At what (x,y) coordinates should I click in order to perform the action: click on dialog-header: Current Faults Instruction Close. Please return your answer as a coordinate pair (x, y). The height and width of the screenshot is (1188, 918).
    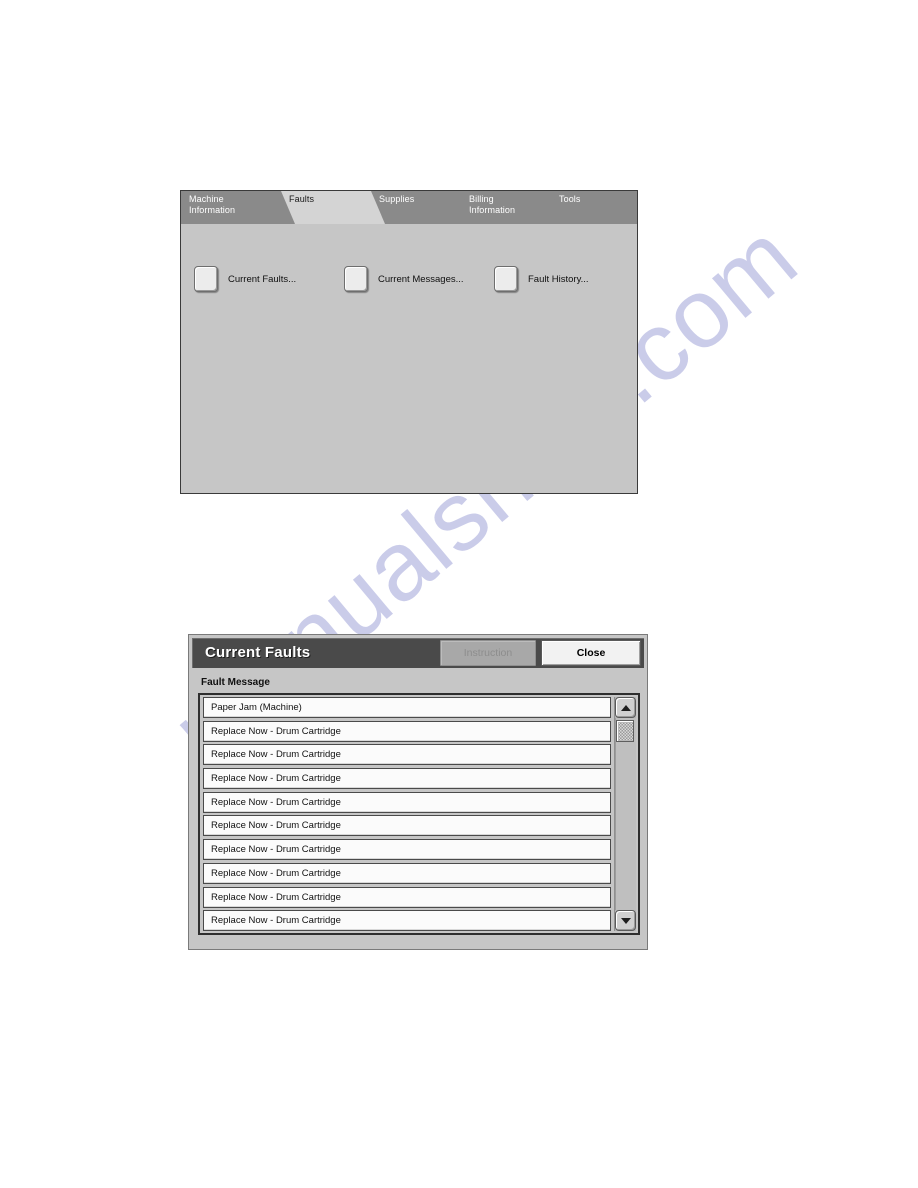
    Looking at the image, I should click on (418, 653).